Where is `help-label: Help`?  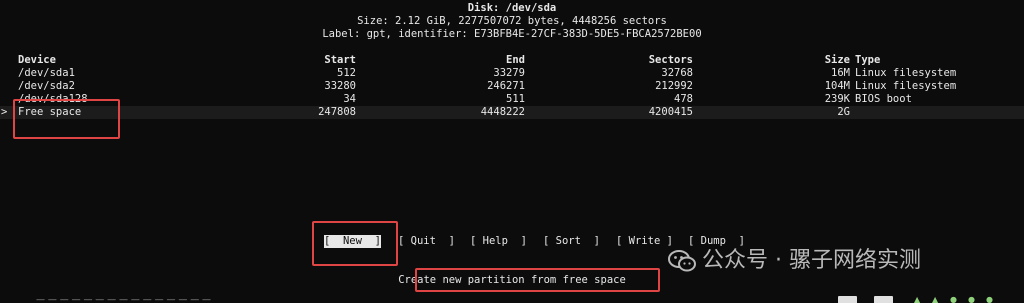 help-label: Help is located at coordinates (495, 241).